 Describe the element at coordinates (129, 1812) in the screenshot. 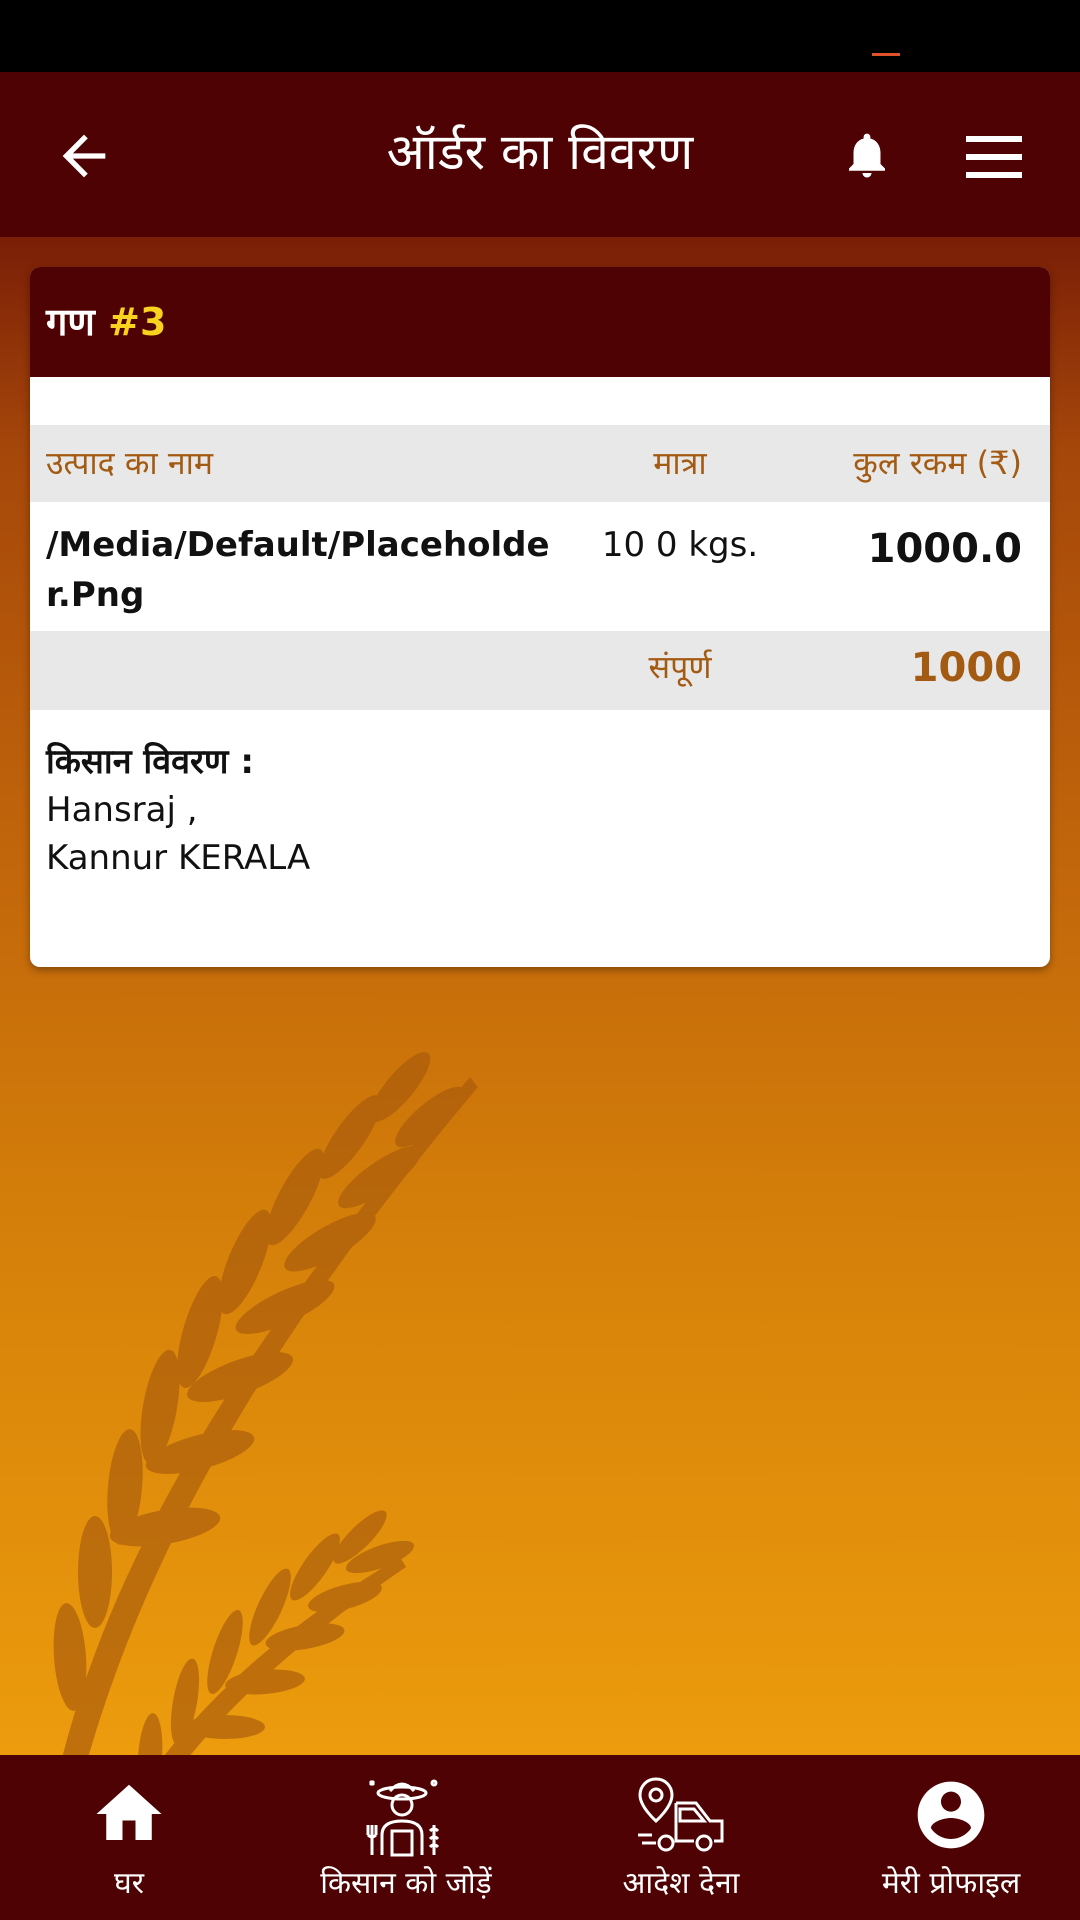

I see `home-icon` at that location.